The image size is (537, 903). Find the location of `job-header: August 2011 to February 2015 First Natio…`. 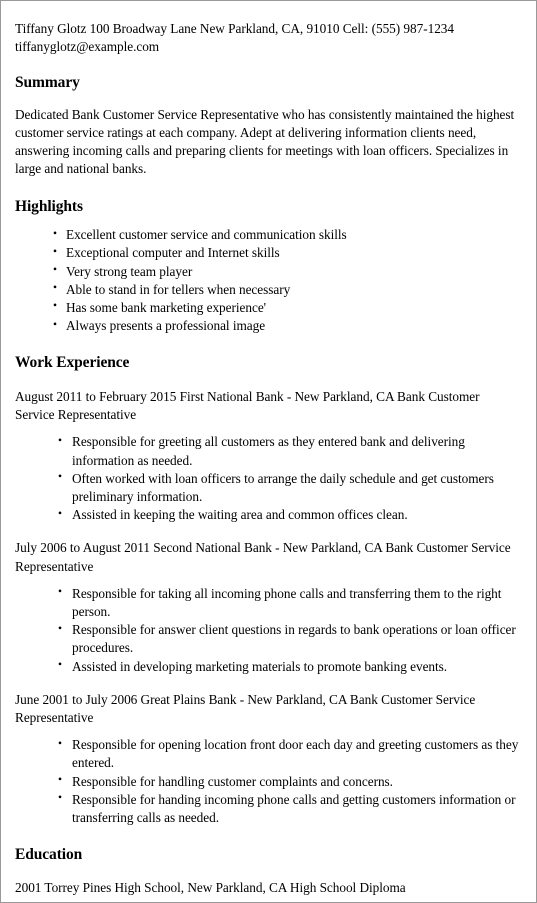

job-header: August 2011 to February 2015 First Natio… is located at coordinates (247, 405).